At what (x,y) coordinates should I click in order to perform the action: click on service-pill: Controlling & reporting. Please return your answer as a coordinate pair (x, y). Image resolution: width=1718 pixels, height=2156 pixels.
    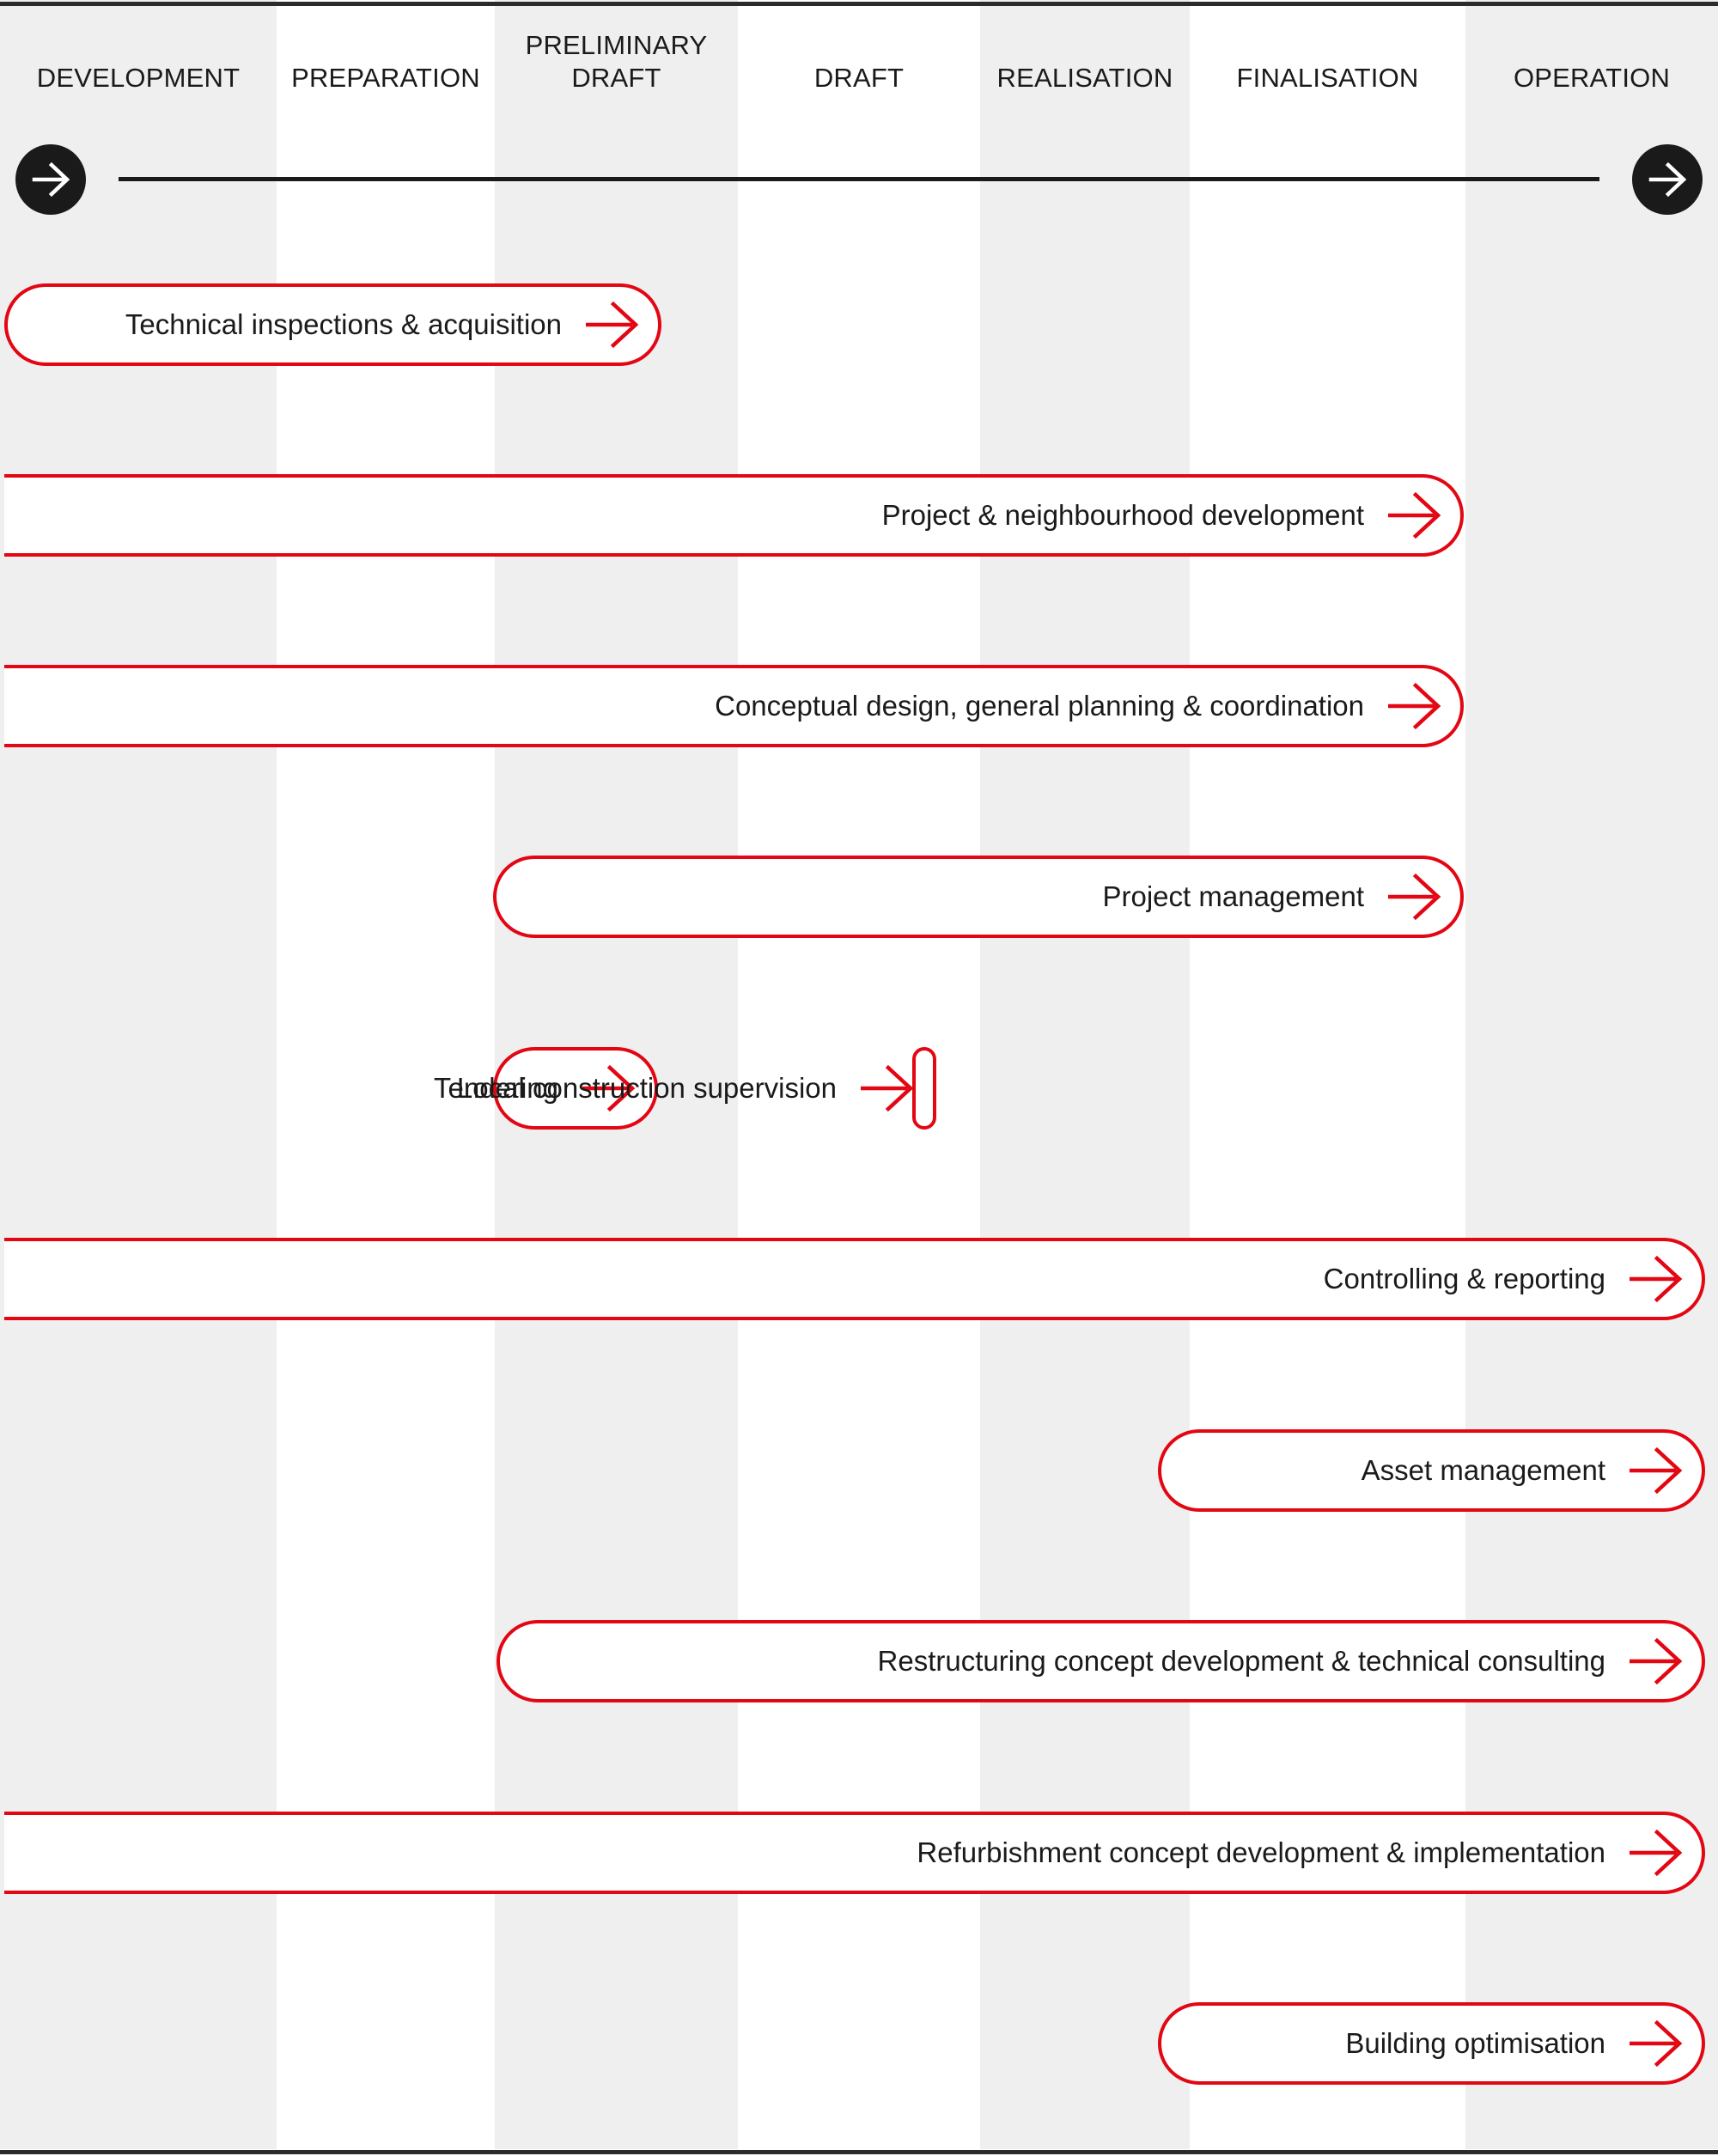
    Looking at the image, I should click on (855, 1279).